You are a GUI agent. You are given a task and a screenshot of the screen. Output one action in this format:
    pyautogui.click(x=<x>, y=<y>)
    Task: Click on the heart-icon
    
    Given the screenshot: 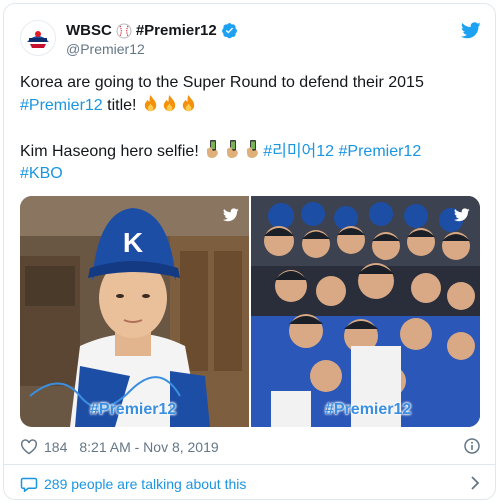 What is the action you would take?
    pyautogui.click(x=29, y=447)
    